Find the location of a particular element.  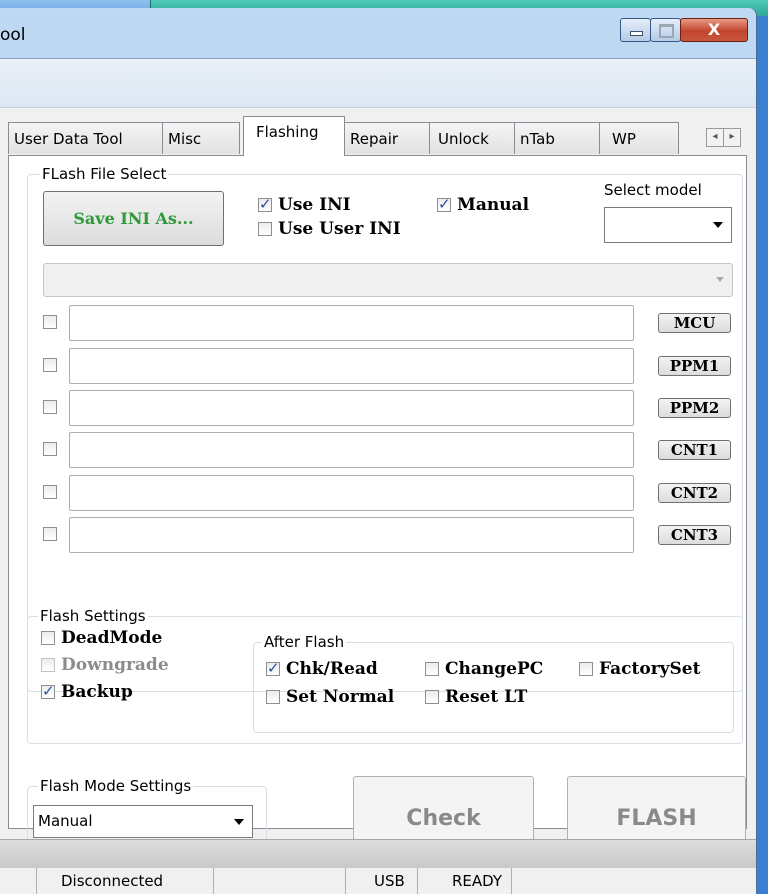

use-ini-check-icon is located at coordinates (265, 204).